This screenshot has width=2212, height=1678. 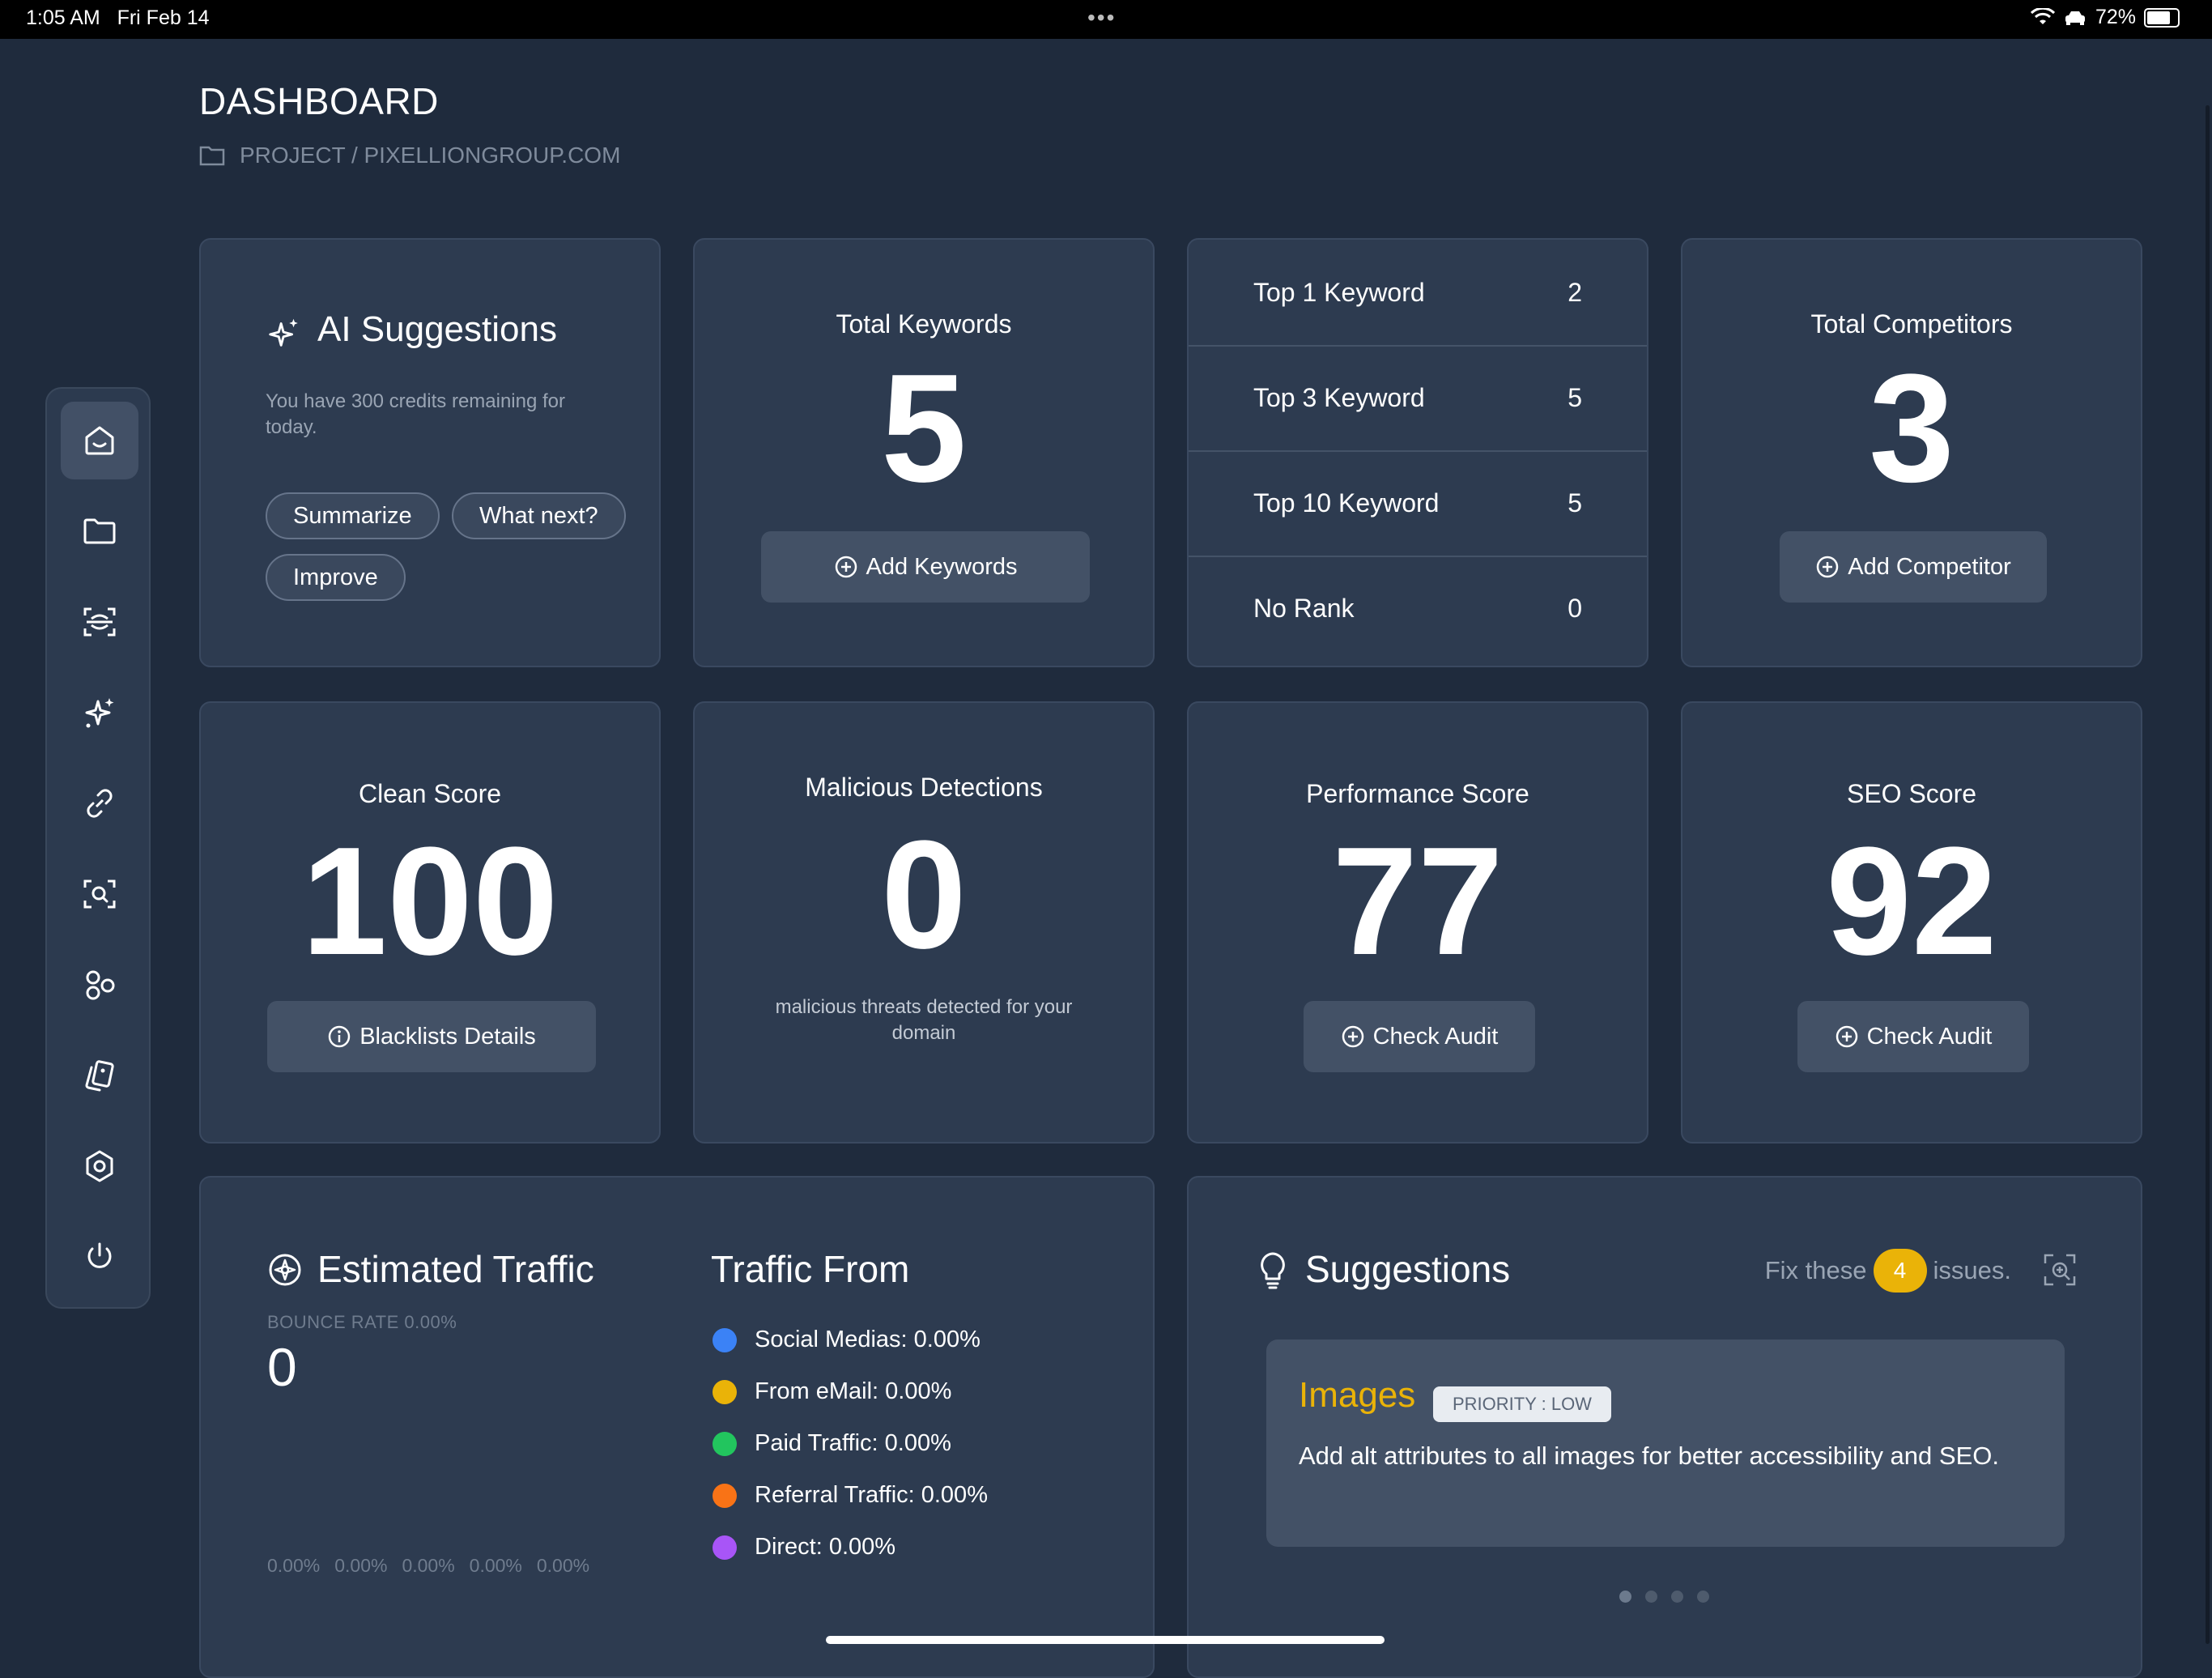 I want to click on pagination-dot-active, so click(x=1625, y=1597).